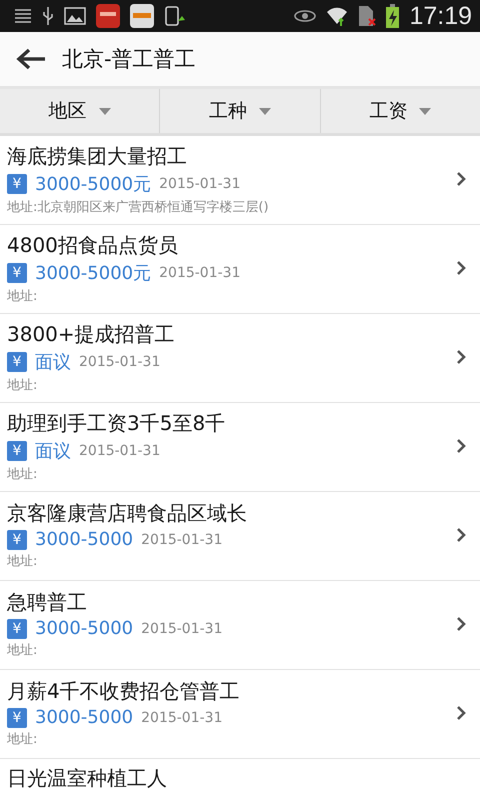 This screenshot has height=800, width=480. Describe the element at coordinates (127, 513) in the screenshot. I see `job-title: 京客隆康营店聘食品区域长` at that location.